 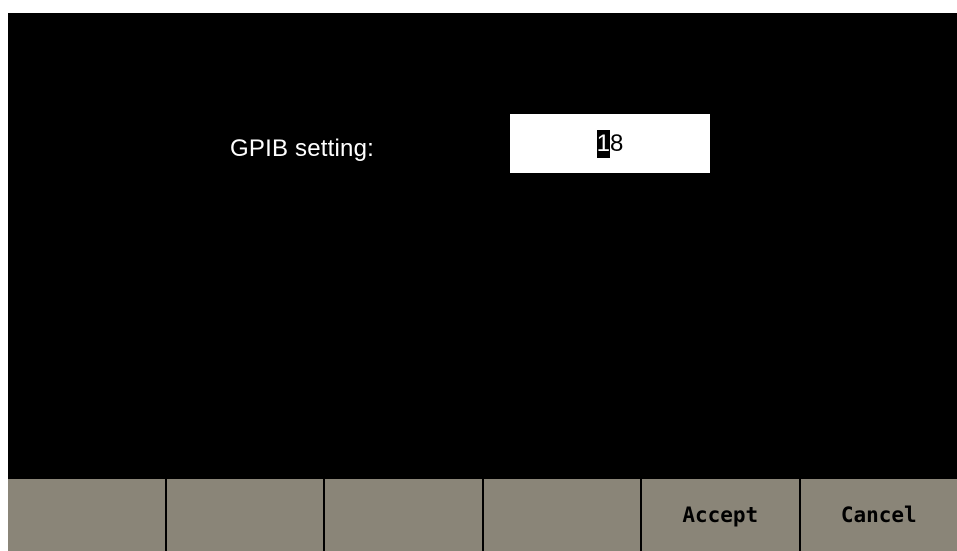 I want to click on gpib-setting-label: GPIB setting:, so click(x=302, y=148).